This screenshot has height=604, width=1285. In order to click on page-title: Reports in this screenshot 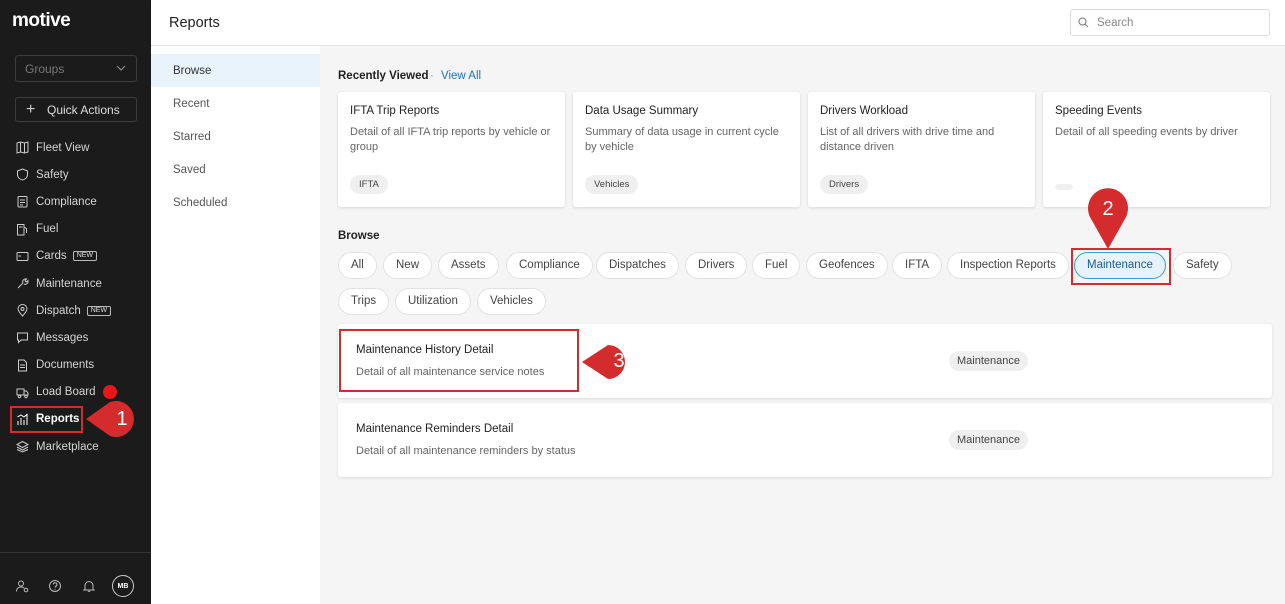, I will do `click(194, 23)`.